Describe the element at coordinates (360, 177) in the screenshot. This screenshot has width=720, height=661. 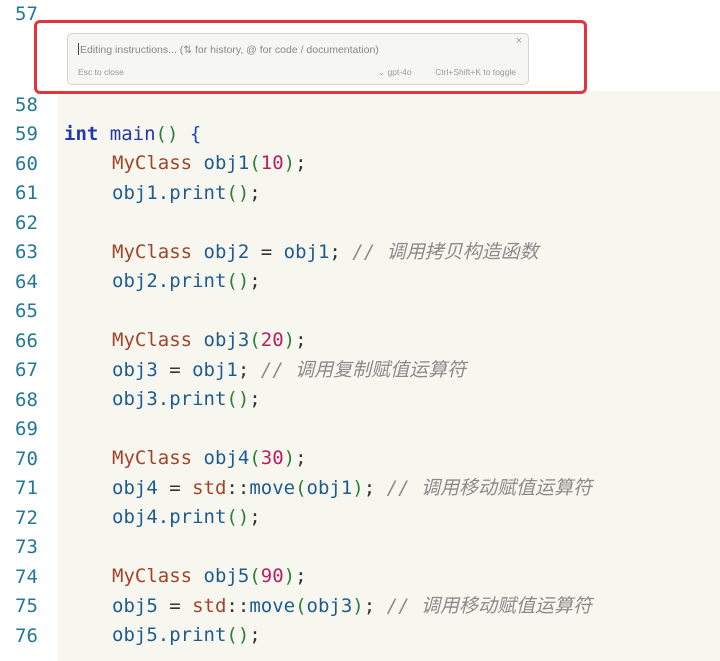
I see `code-line: 60 obj1.print();` at that location.